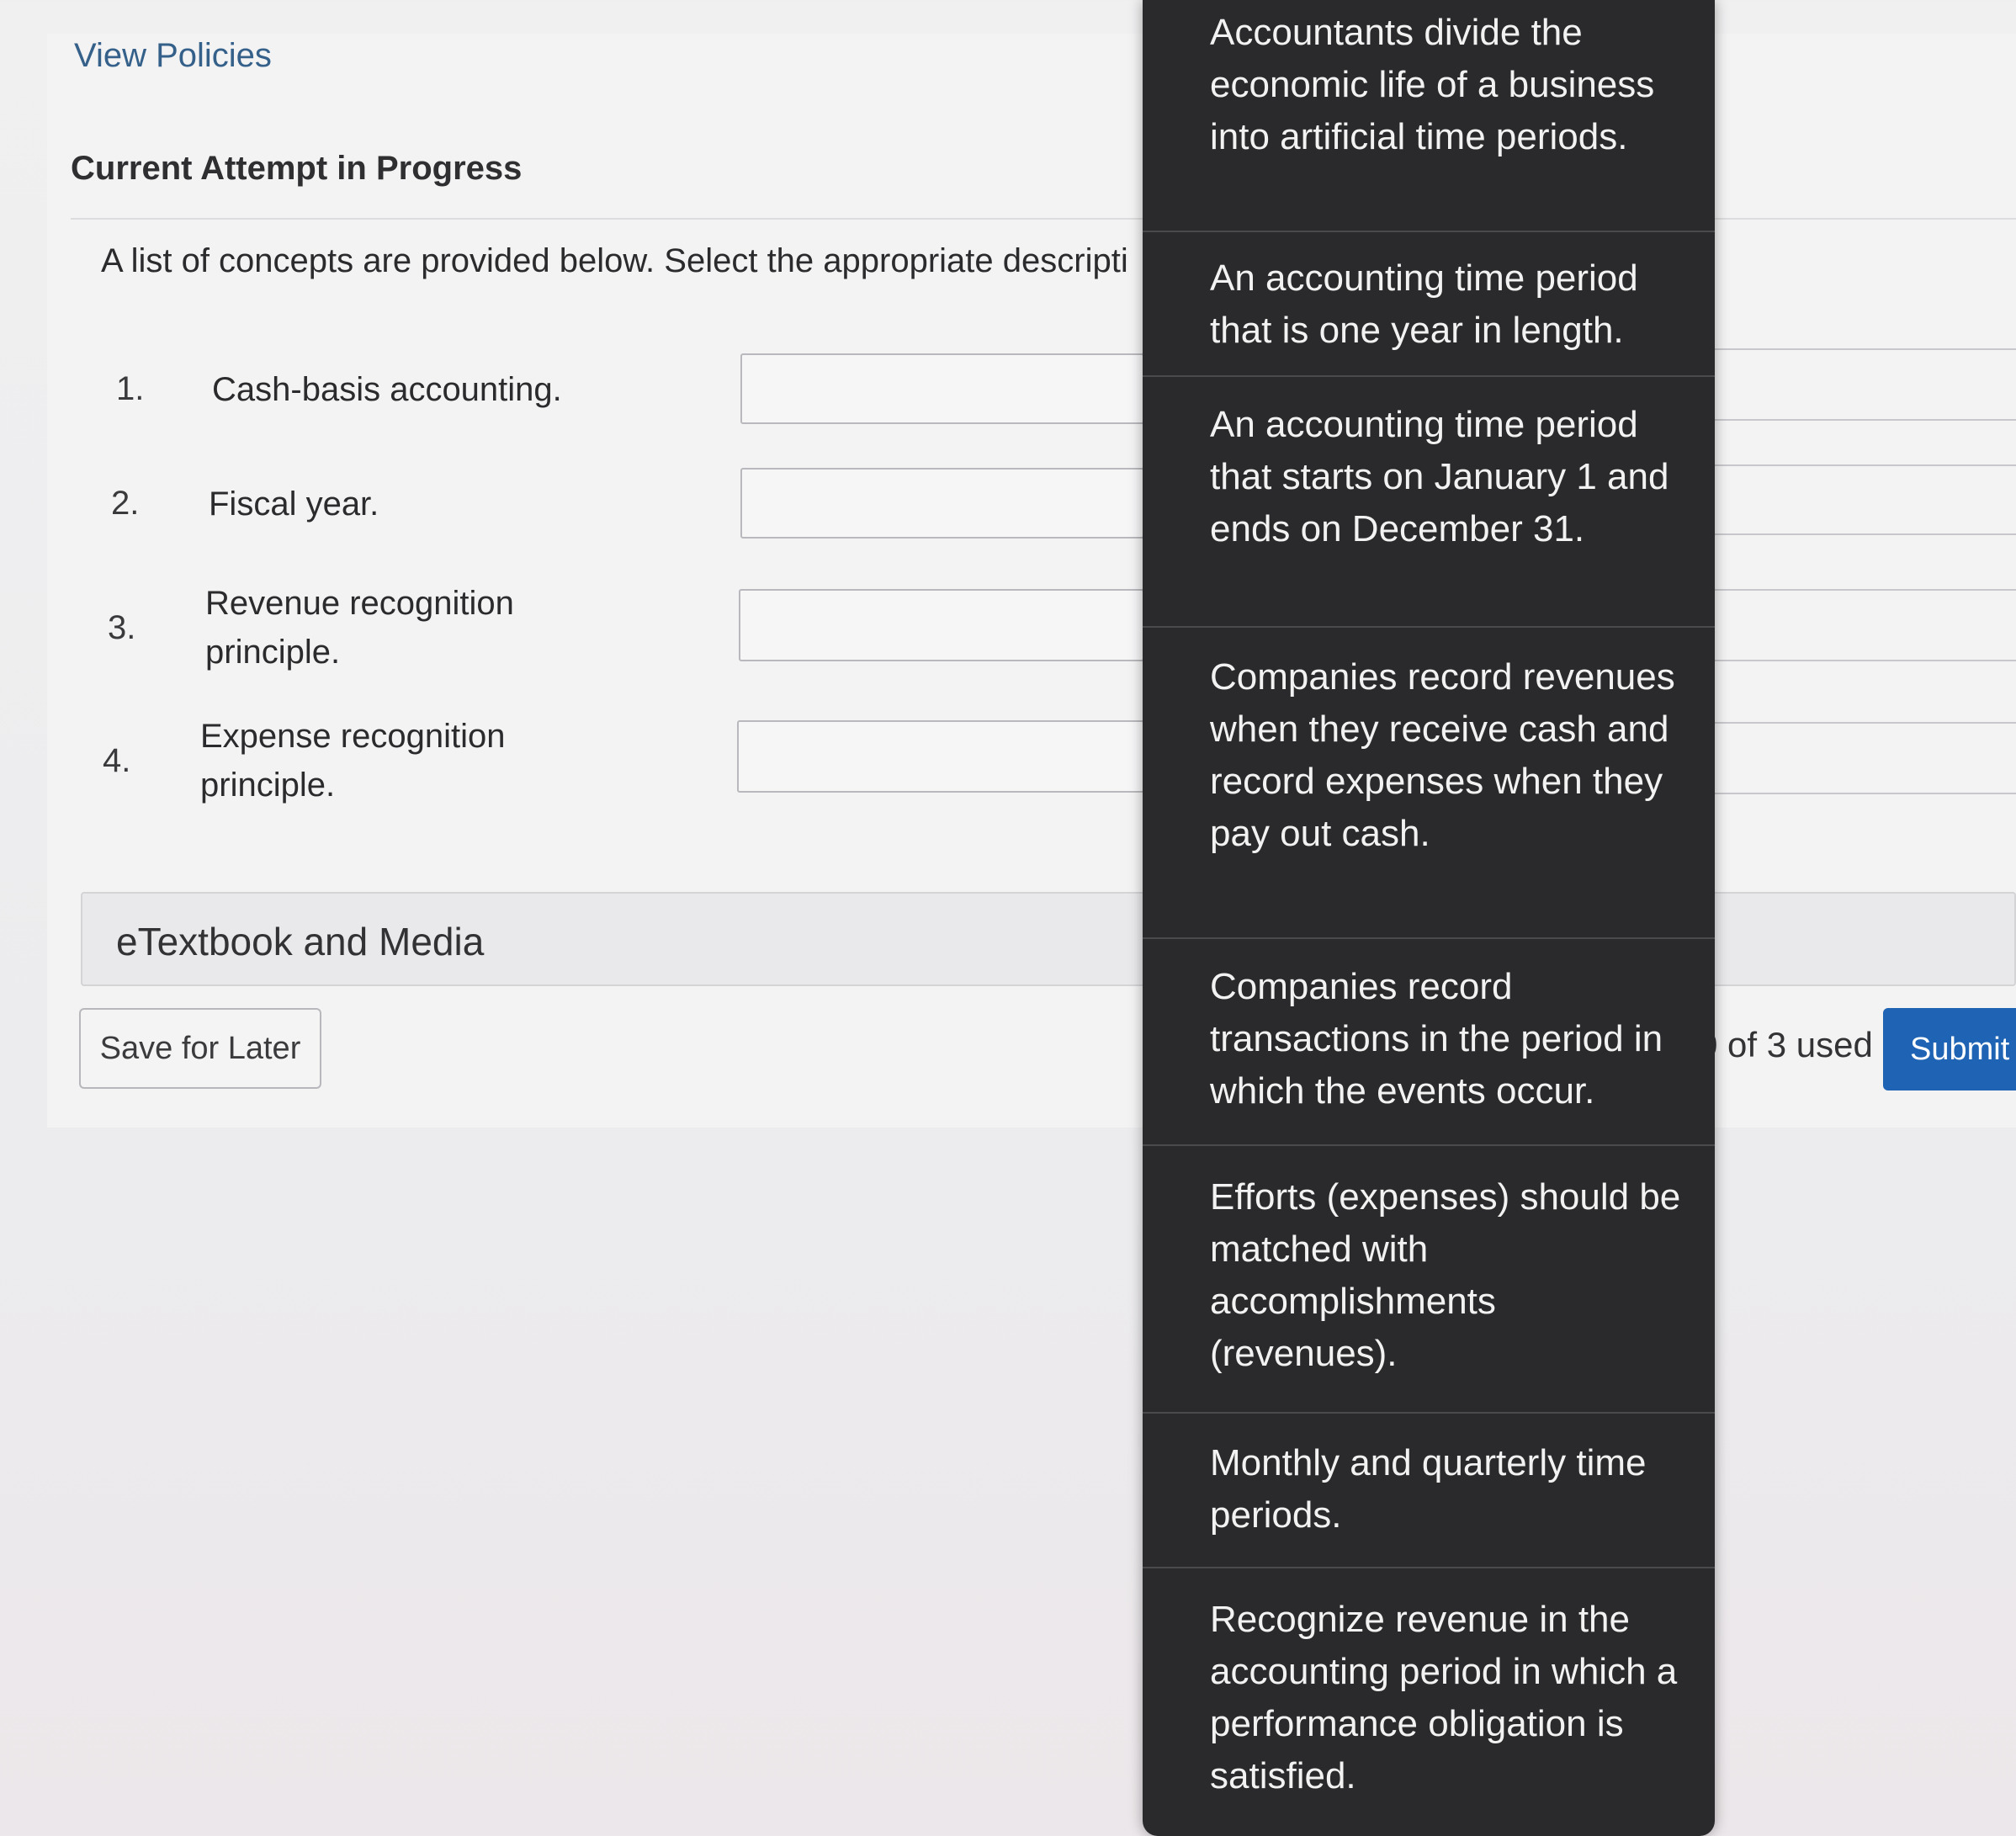 The image size is (2016, 1836). I want to click on question-label-1: Cash-basis accounting., so click(387, 389).